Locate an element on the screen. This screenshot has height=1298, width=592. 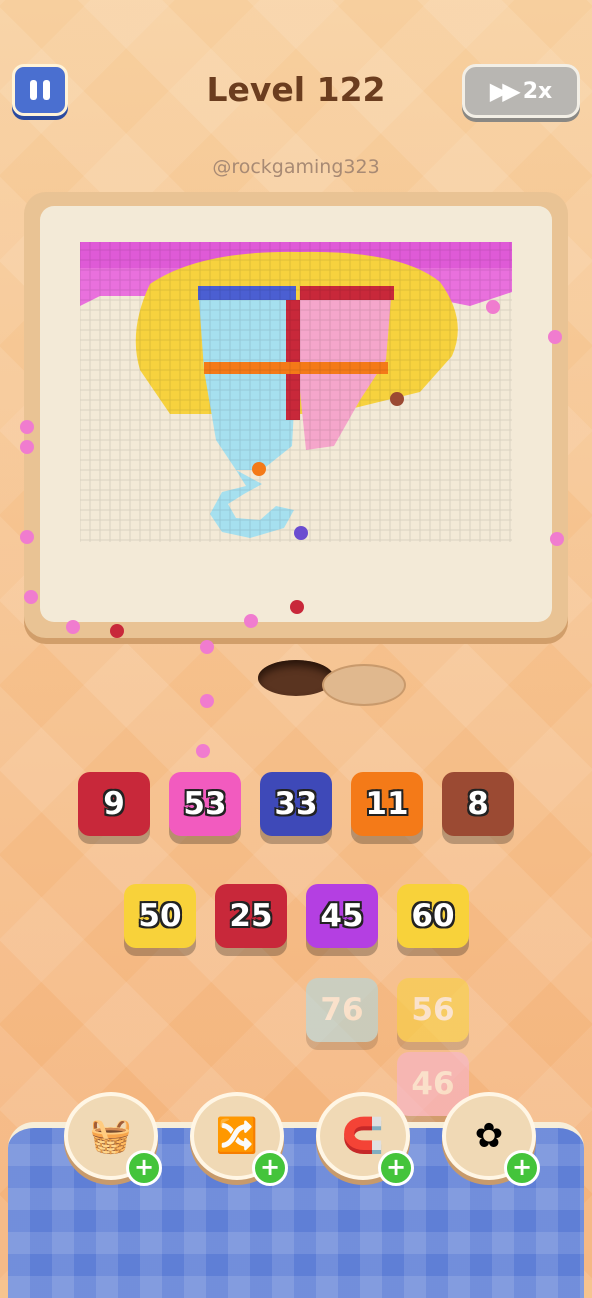
number-tile: 50 is located at coordinates (160, 916).